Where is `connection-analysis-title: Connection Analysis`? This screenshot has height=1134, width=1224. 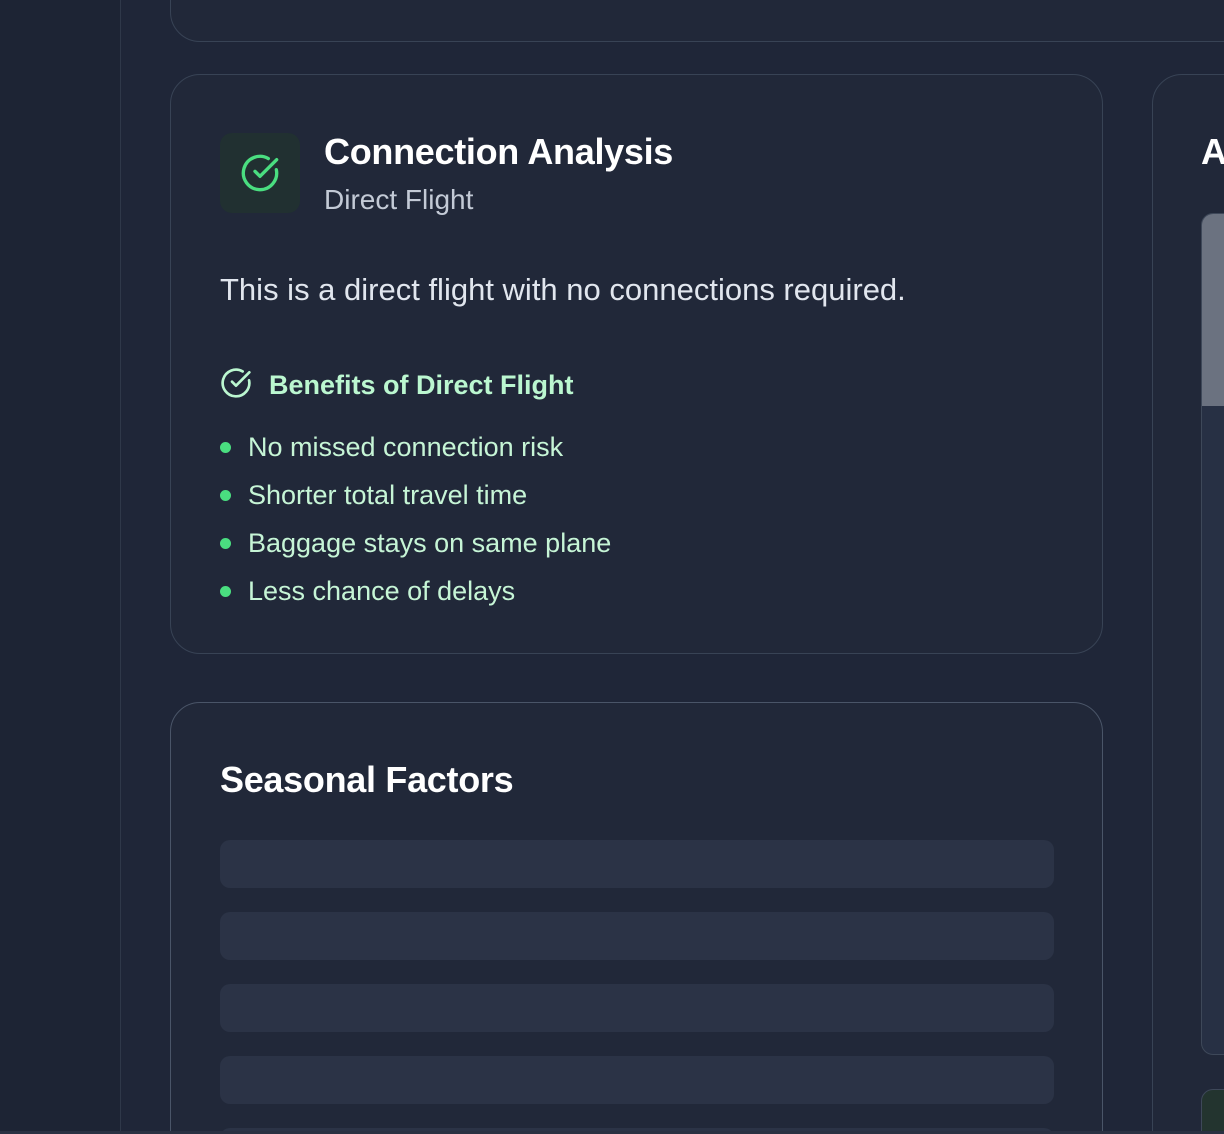
connection-analysis-title: Connection Analysis is located at coordinates (499, 151).